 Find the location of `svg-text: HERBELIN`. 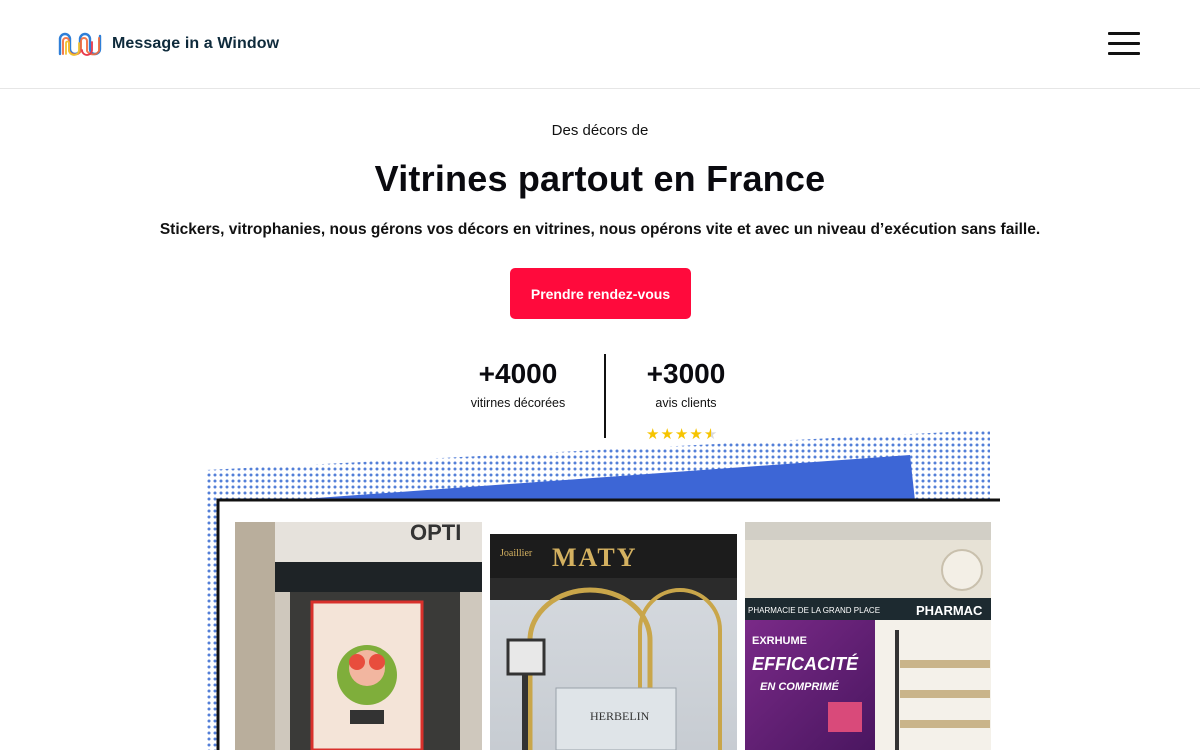

svg-text: HERBELIN is located at coordinates (620, 716).